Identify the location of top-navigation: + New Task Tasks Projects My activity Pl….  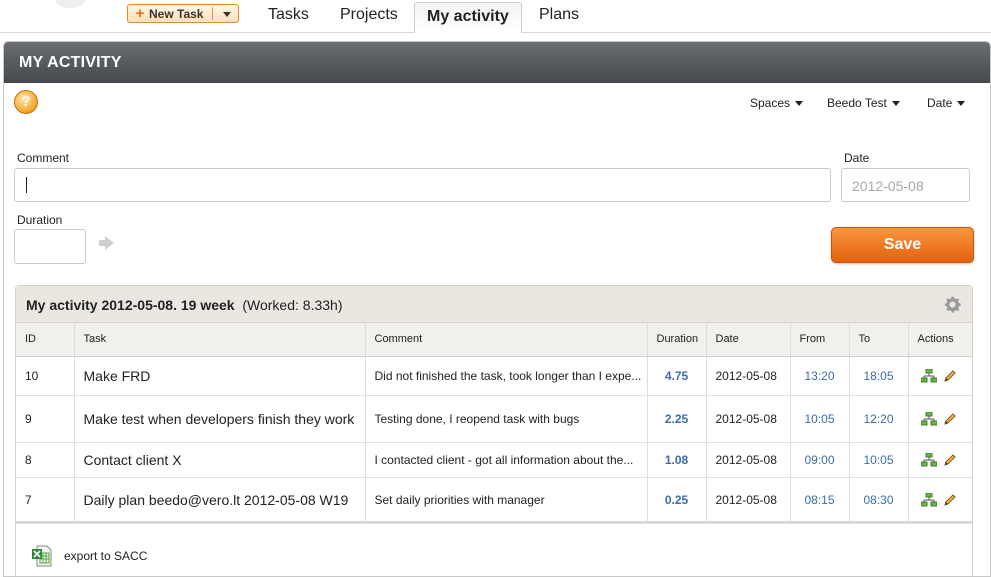
(495, 16).